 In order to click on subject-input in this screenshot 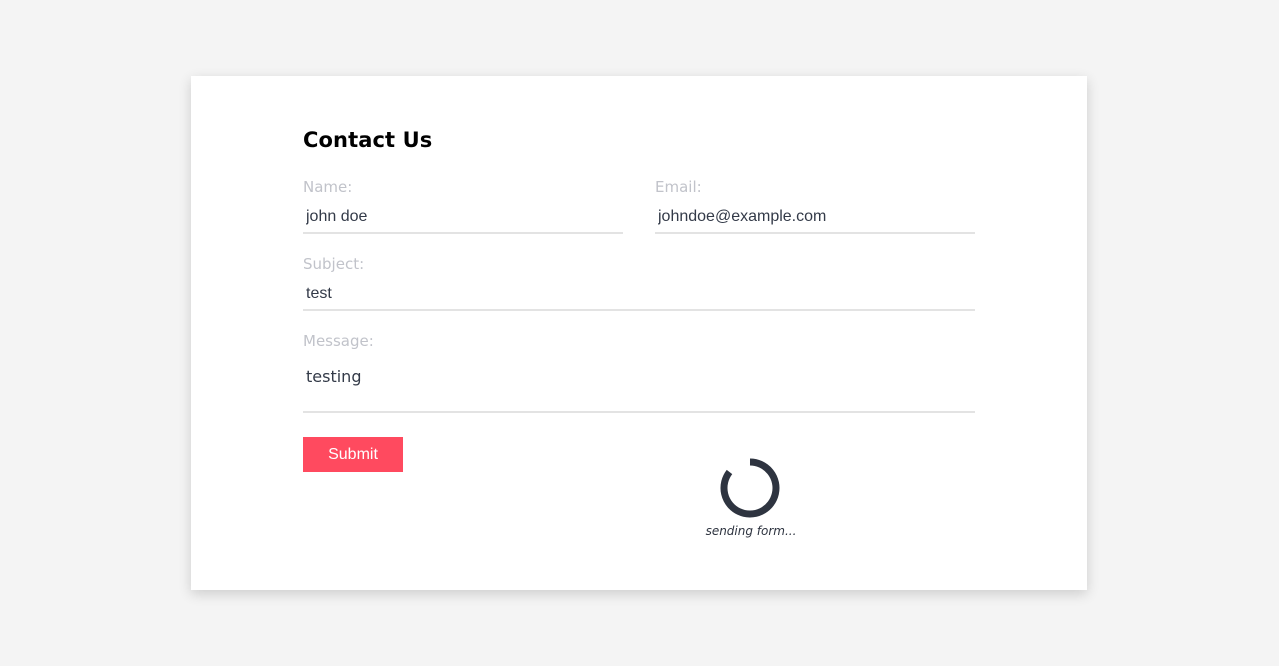, I will do `click(639, 294)`.